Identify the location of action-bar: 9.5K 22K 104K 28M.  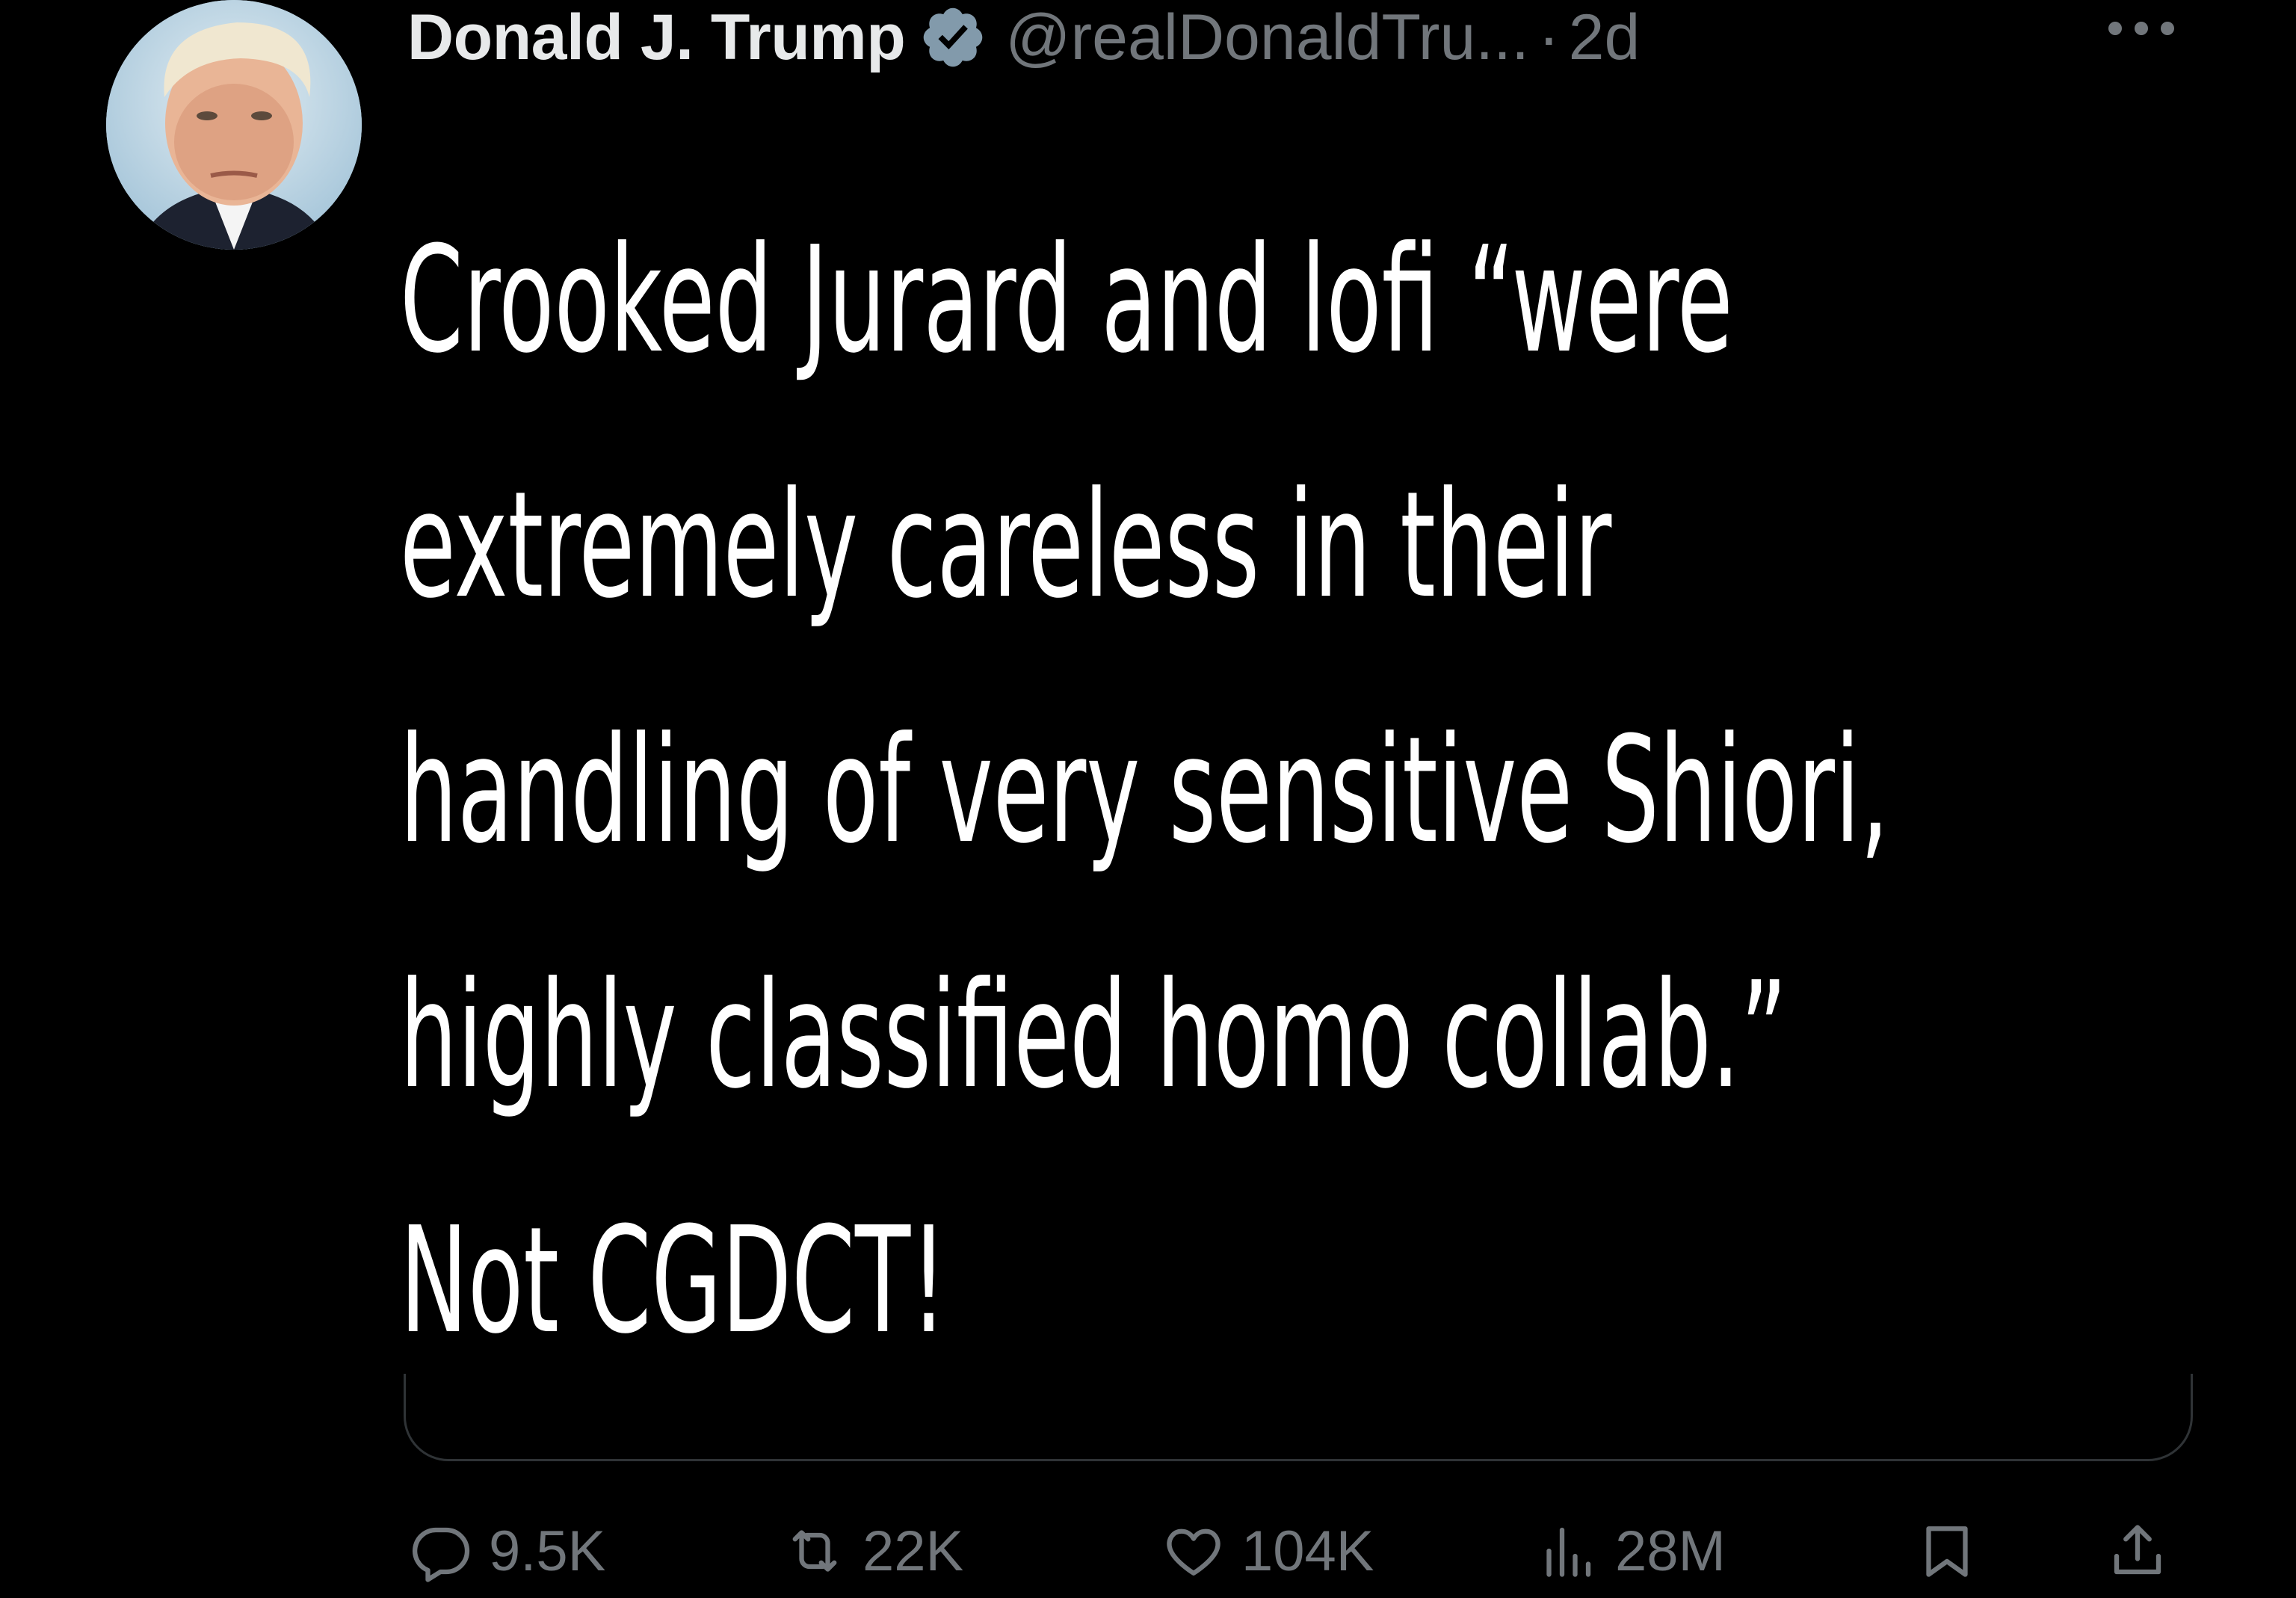
(1148, 1551).